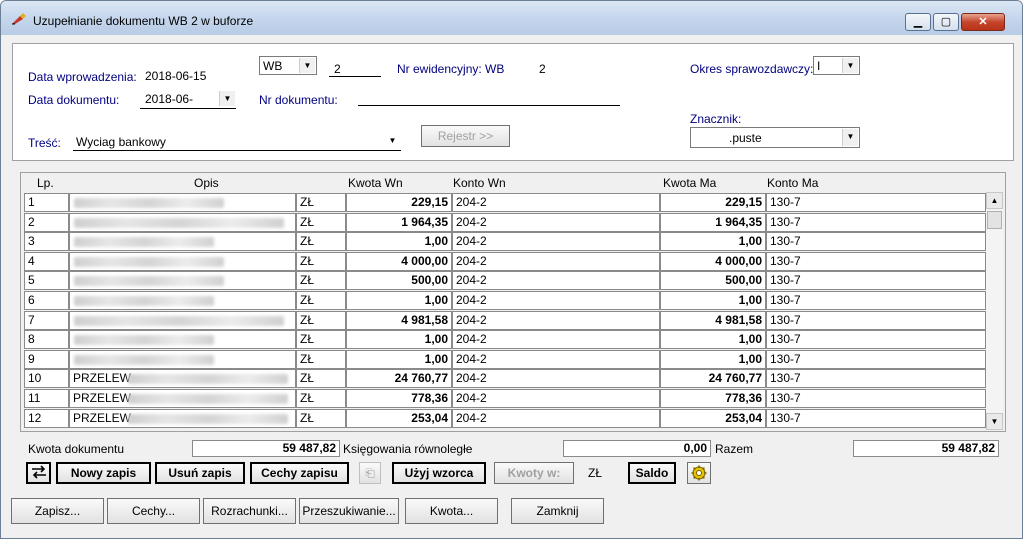 The width and height of the screenshot is (1023, 539). Describe the element at coordinates (918, 22) in the screenshot. I see `minimize-button: ▁` at that location.